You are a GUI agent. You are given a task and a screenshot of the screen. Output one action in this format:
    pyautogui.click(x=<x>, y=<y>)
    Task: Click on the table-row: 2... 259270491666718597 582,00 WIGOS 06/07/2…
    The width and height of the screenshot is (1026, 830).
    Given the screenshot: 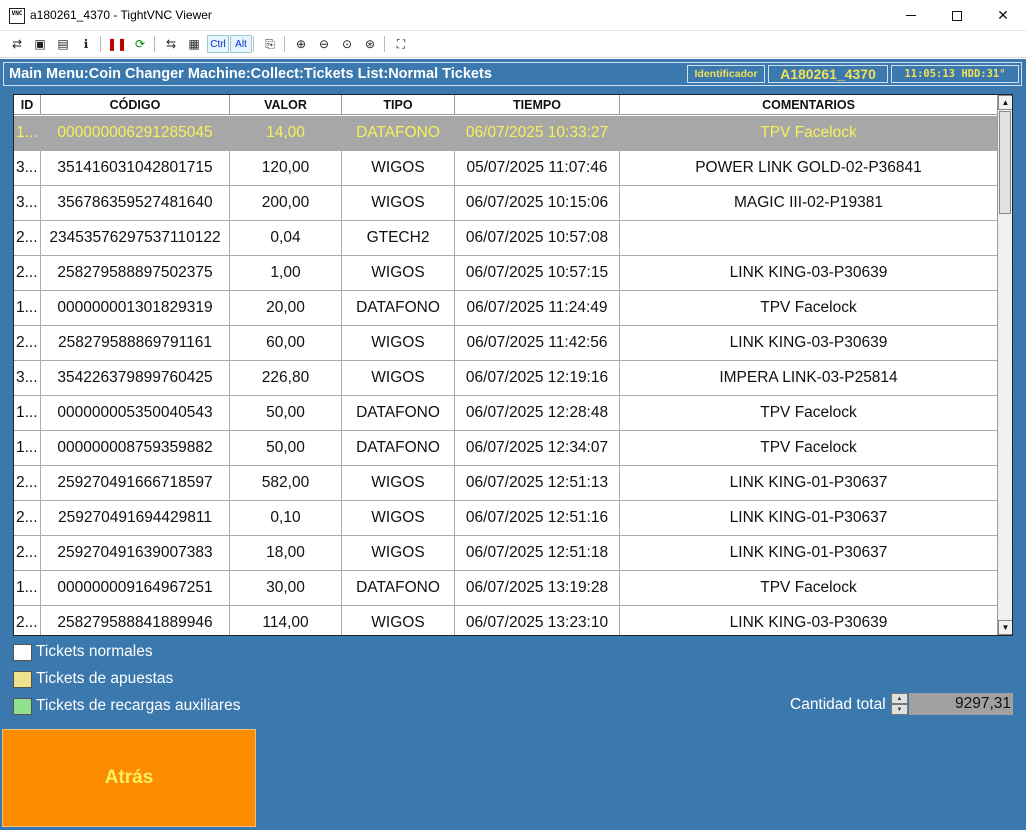 What is the action you would take?
    pyautogui.click(x=505, y=483)
    